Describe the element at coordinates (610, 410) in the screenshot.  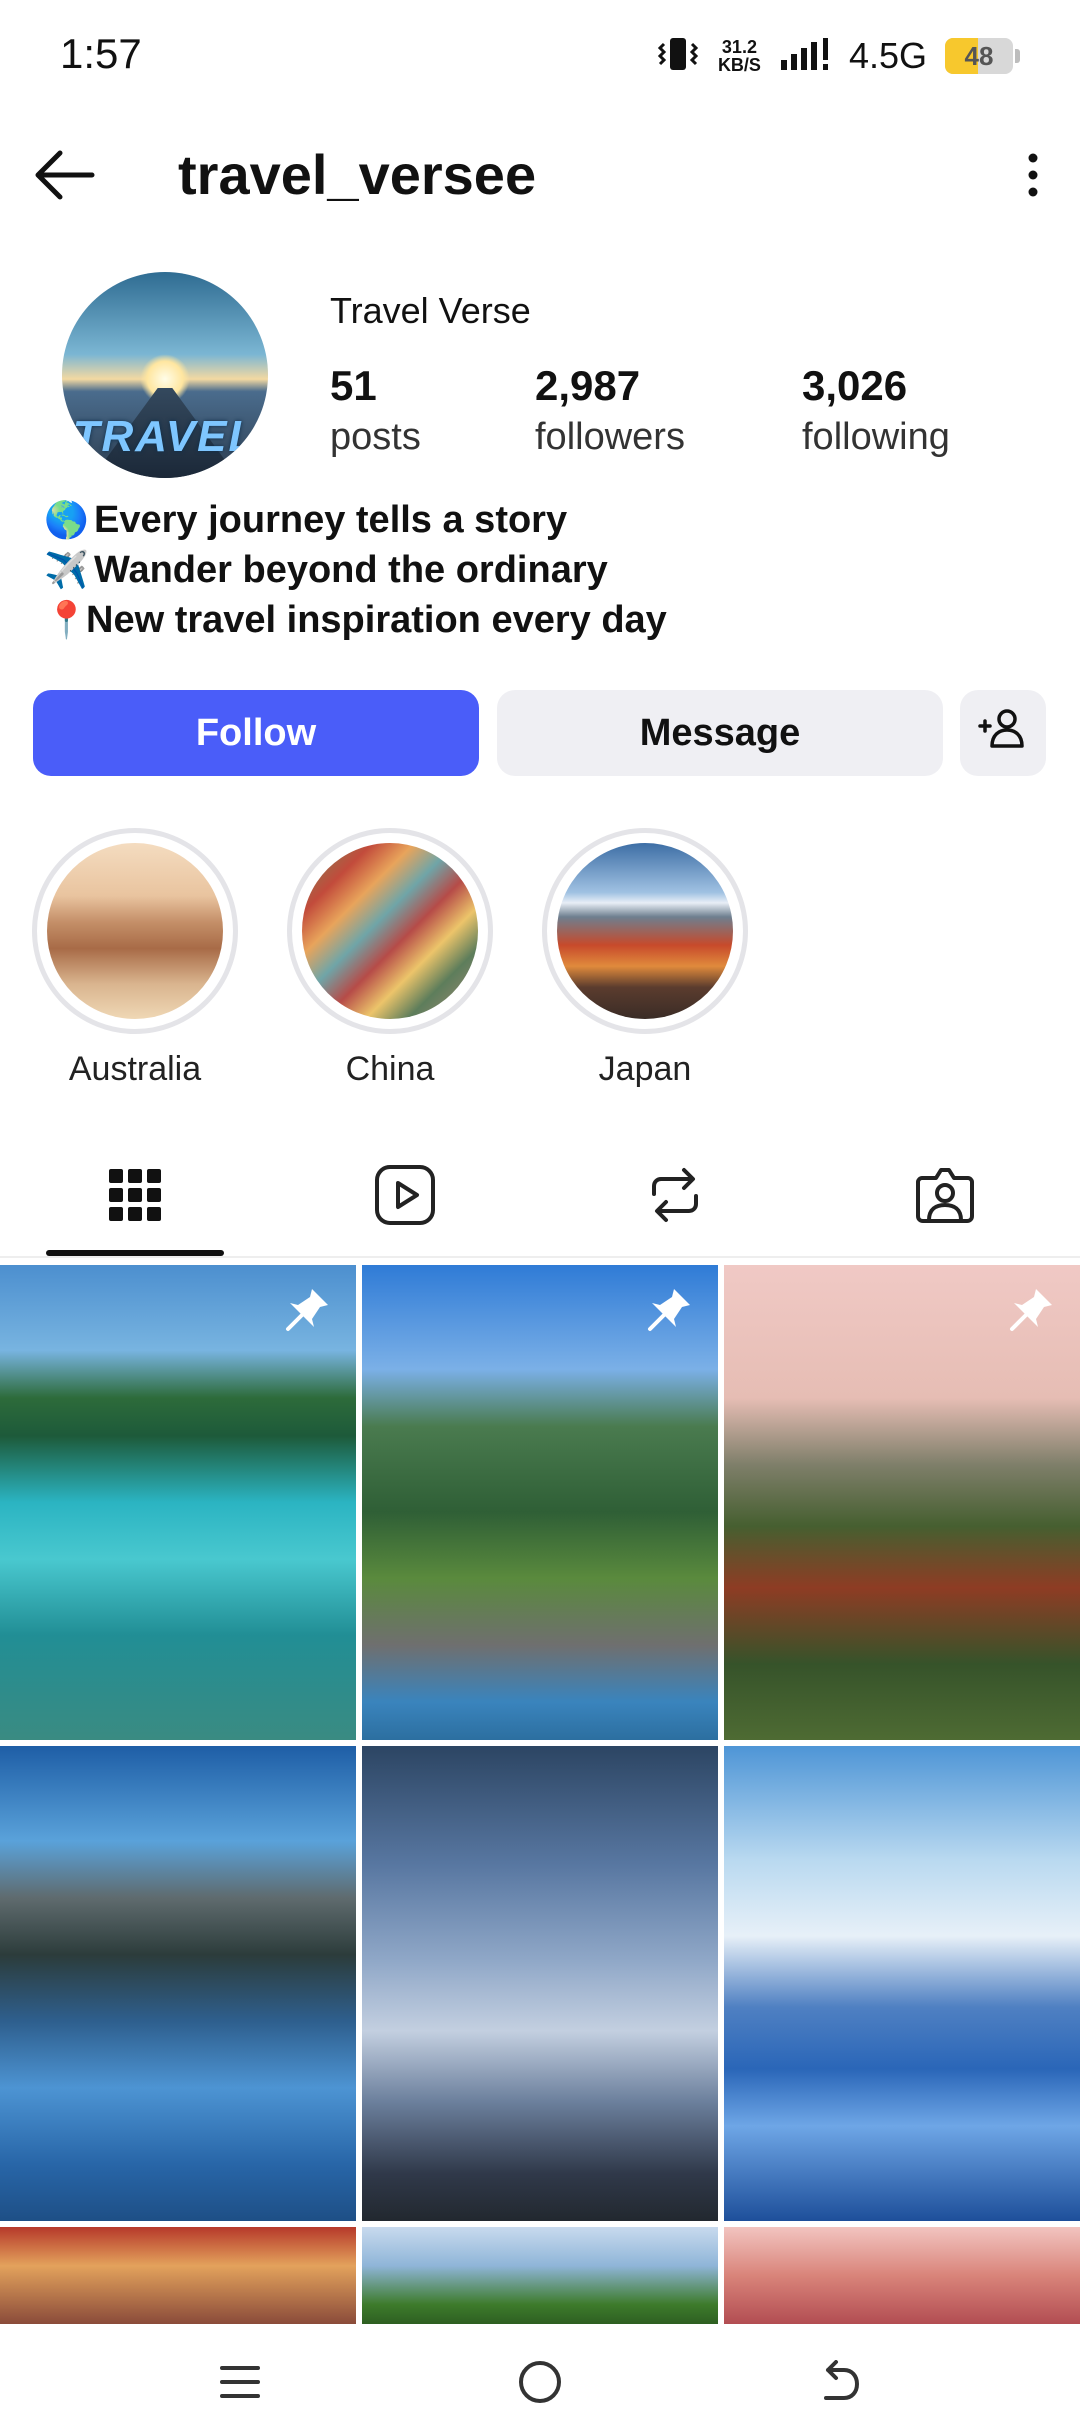
I see `followers-stat: 2,987 followers` at that location.